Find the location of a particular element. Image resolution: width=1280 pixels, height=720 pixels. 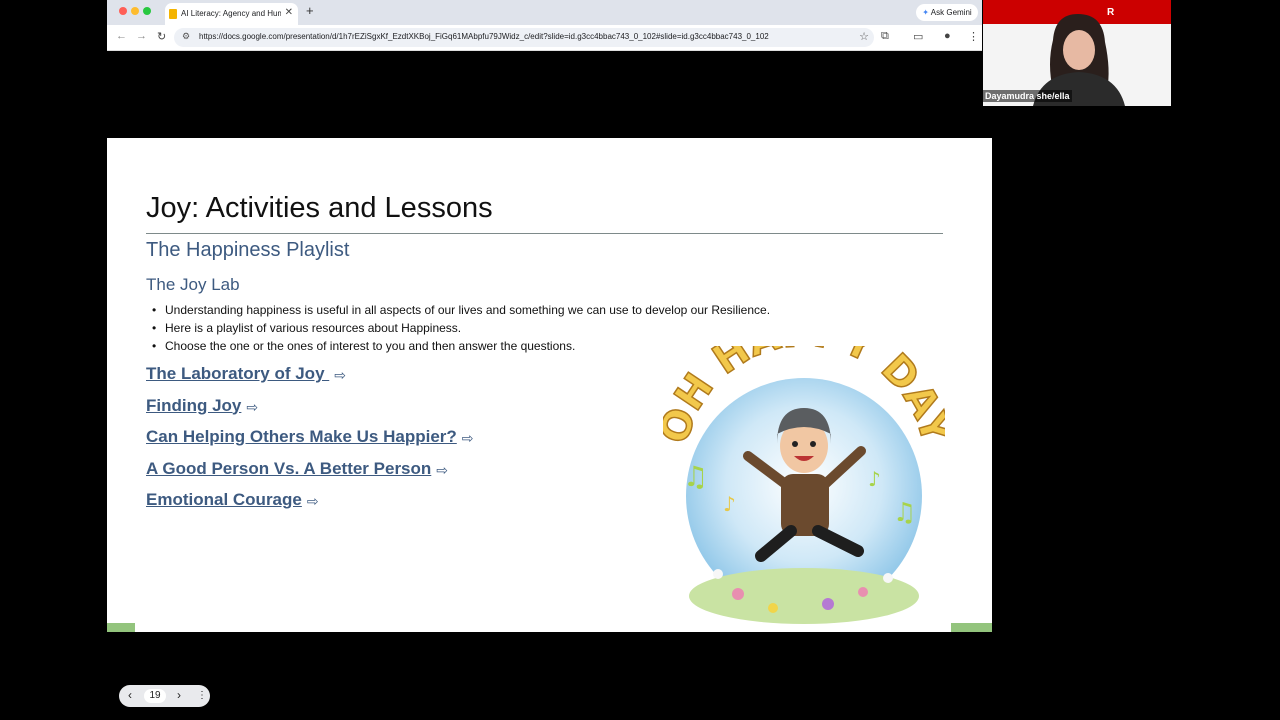

new-tab-button: + is located at coordinates (310, 10).